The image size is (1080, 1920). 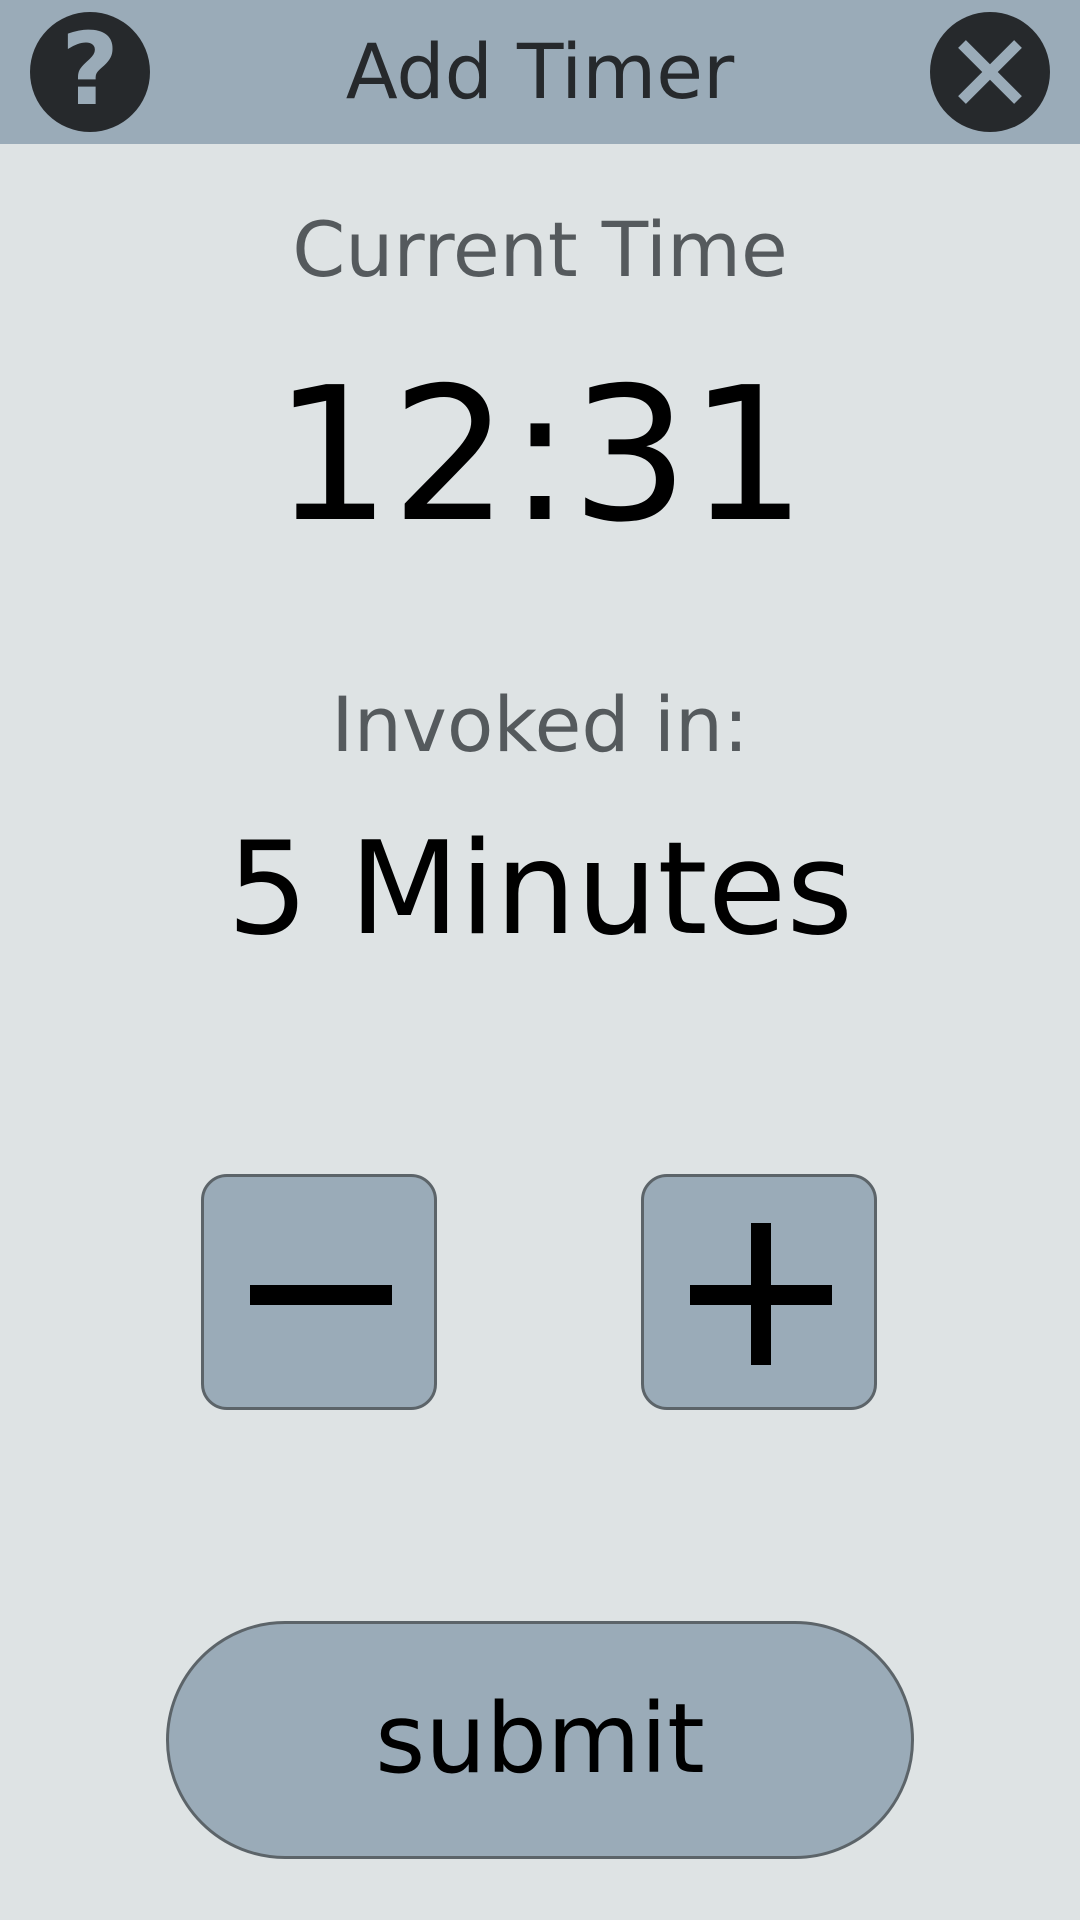 I want to click on submit-button: submit, so click(x=540, y=1740).